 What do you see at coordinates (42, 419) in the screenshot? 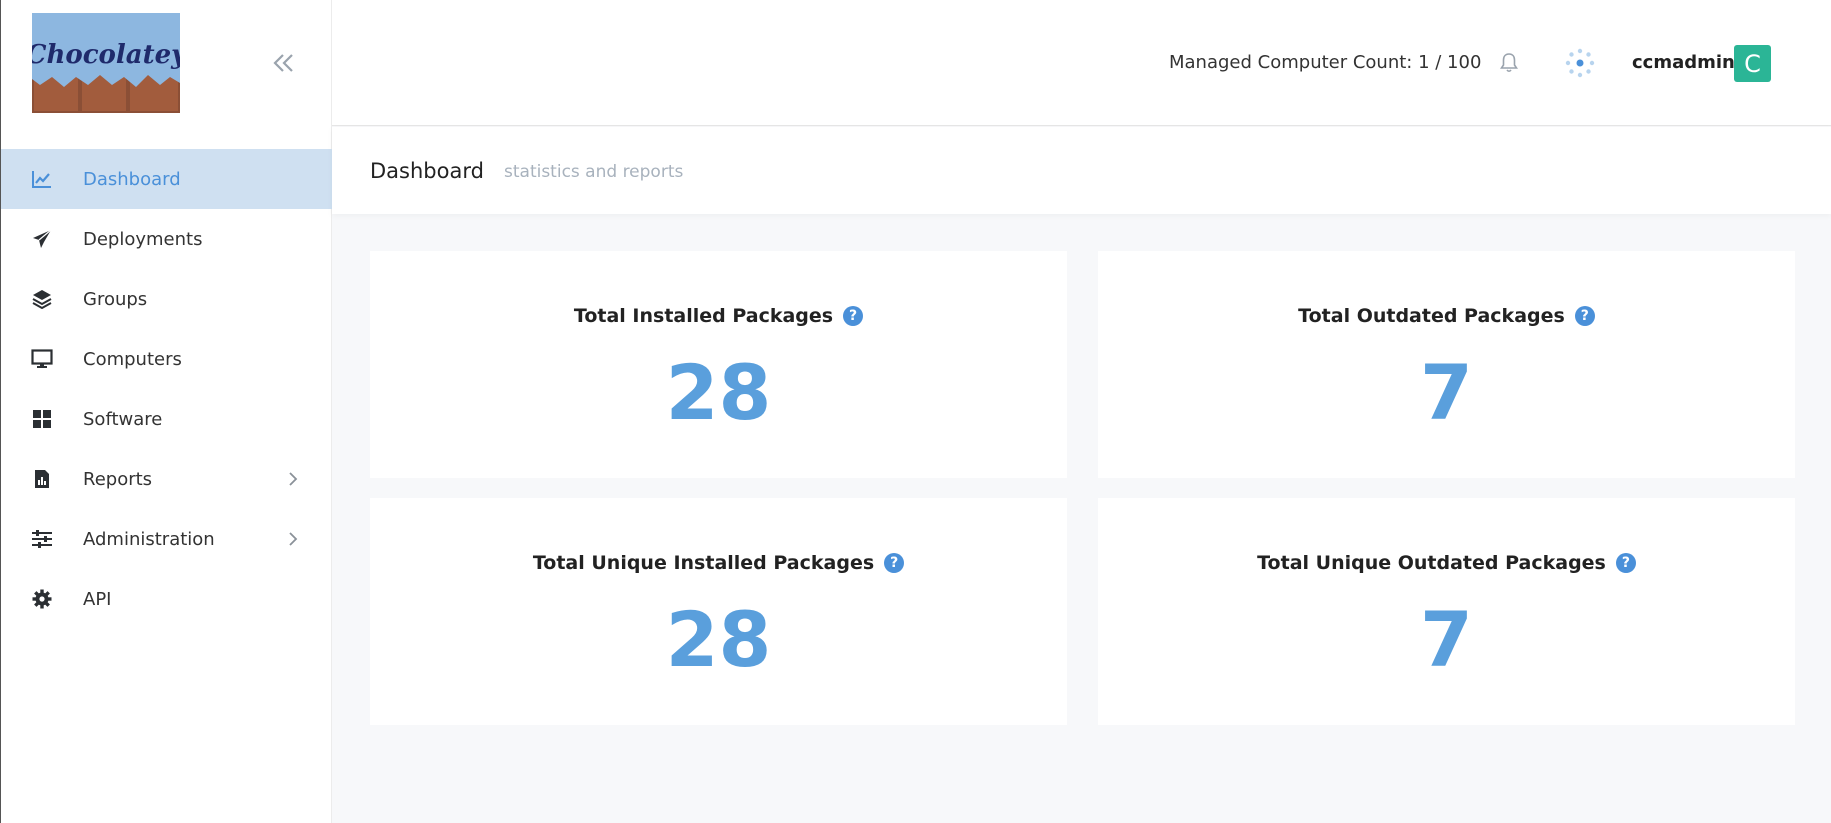
I see `grid-icon` at bounding box center [42, 419].